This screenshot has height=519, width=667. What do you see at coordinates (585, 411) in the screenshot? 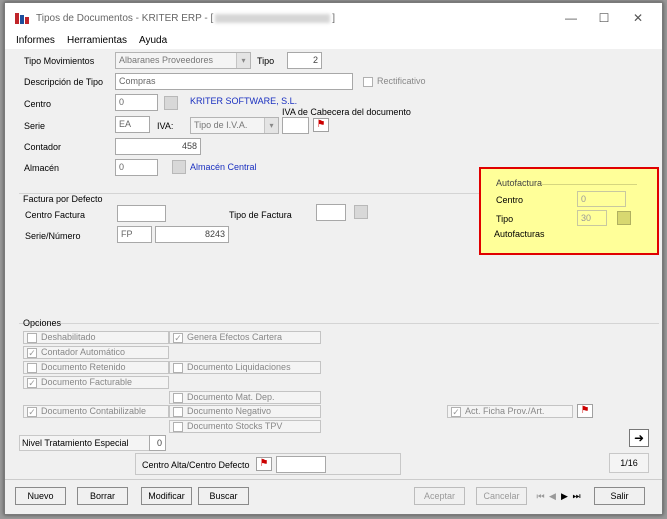
I see `act-ficha-config-icon: ⚑` at bounding box center [585, 411].